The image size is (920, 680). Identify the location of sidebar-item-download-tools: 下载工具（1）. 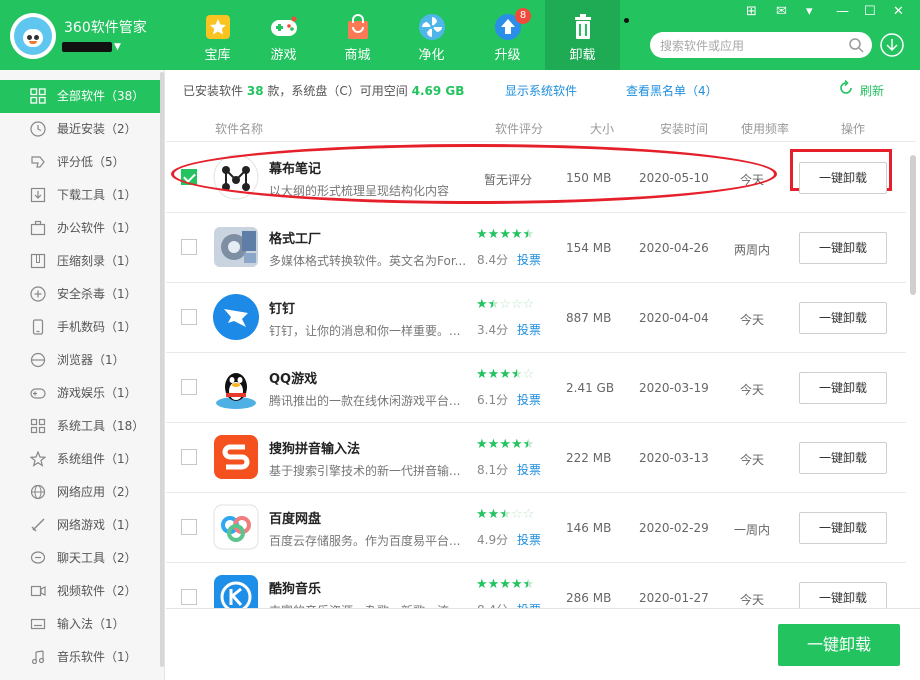
(80, 195).